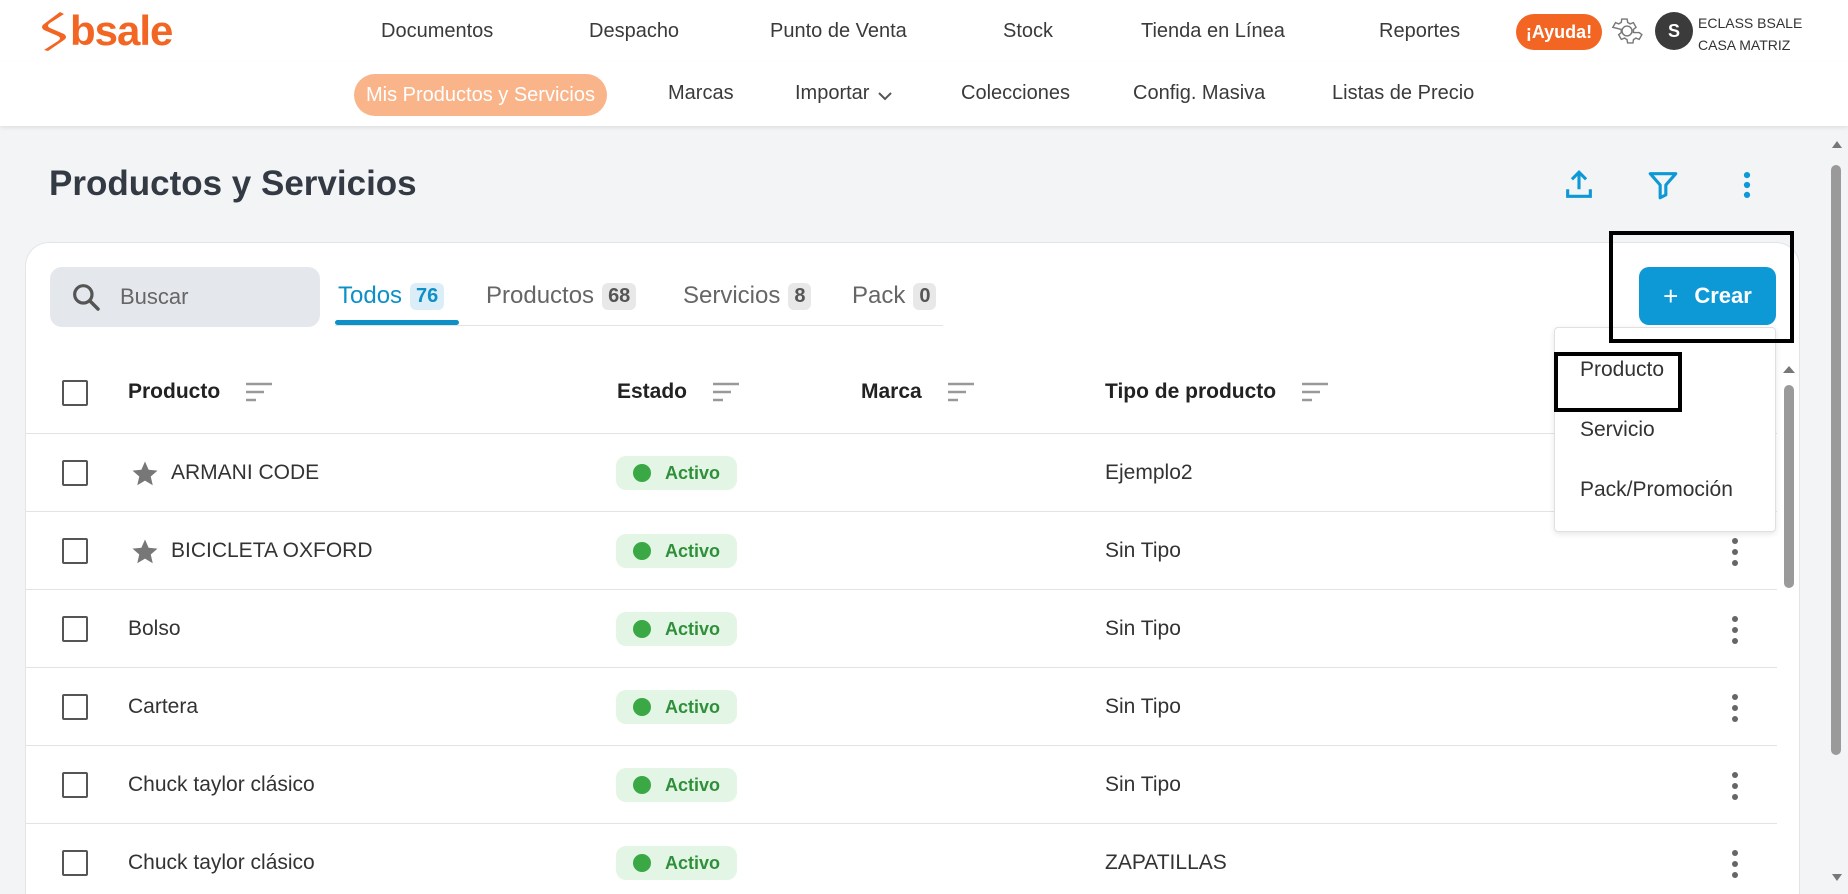  I want to click on page-title: Productos y Servicios, so click(233, 183).